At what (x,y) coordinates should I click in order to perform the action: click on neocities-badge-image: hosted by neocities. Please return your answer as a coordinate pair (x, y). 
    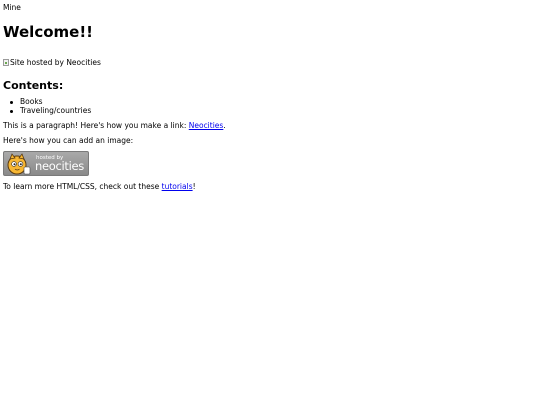
    Looking at the image, I should click on (46, 163).